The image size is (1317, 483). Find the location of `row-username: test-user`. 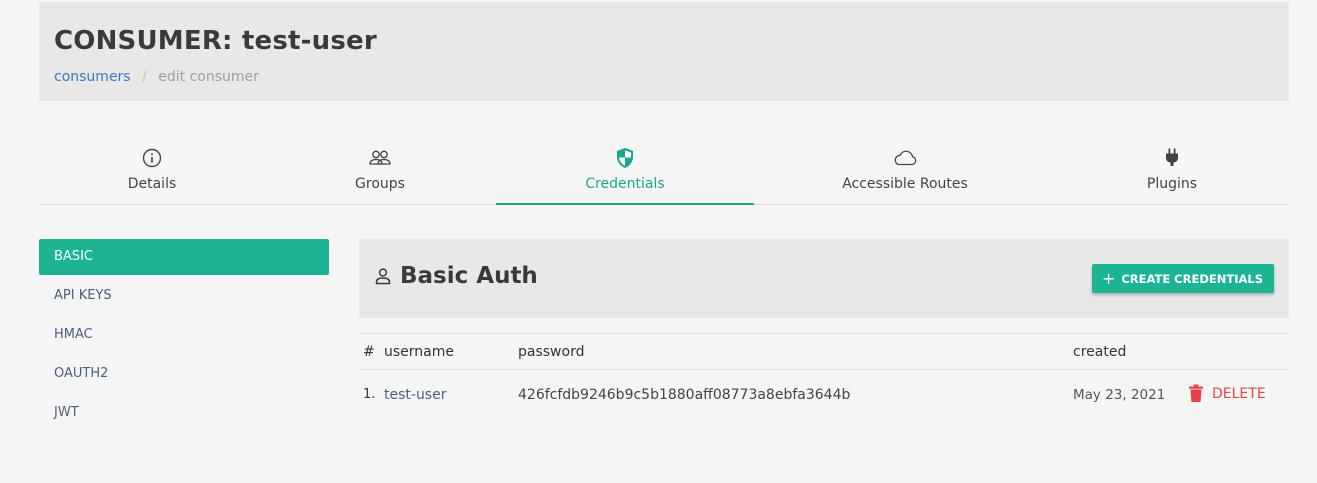

row-username: test-user is located at coordinates (415, 395).